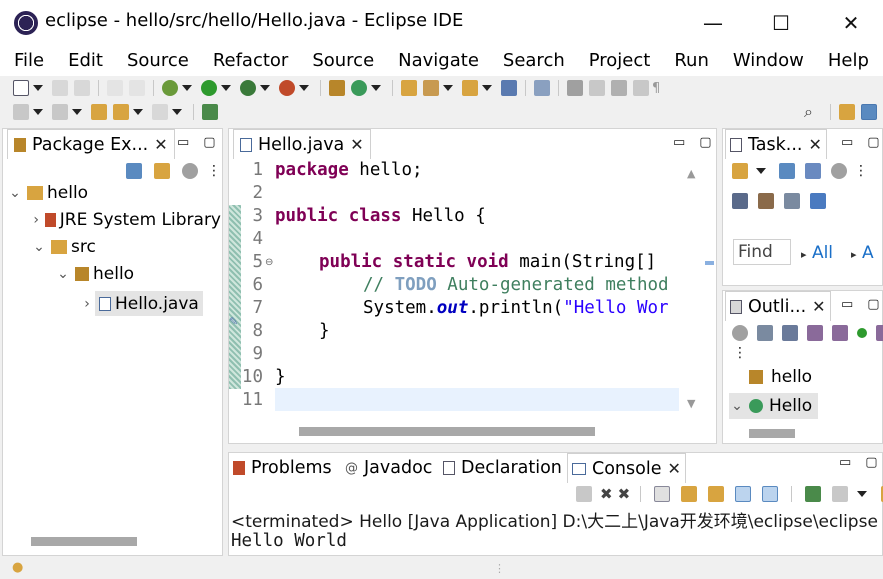 The width and height of the screenshot is (883, 579). Describe the element at coordinates (21, 112) in the screenshot. I see `next-annotation-icon` at that location.